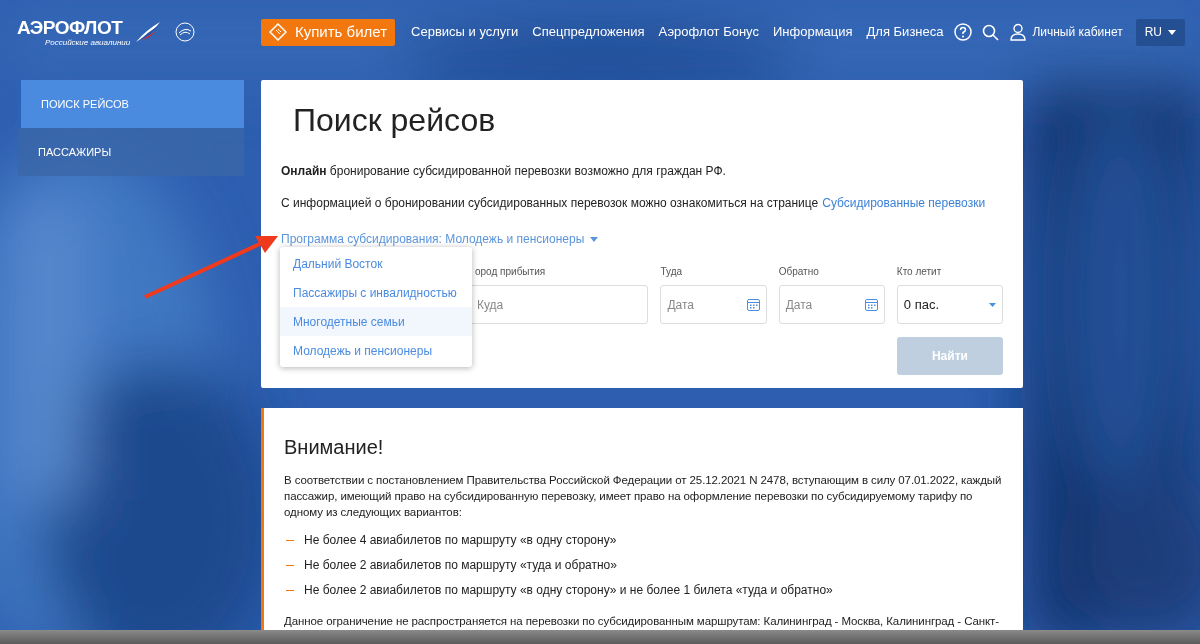 The width and height of the screenshot is (1200, 644). What do you see at coordinates (334, 447) in the screenshot?
I see `notice-title: Внимание!` at bounding box center [334, 447].